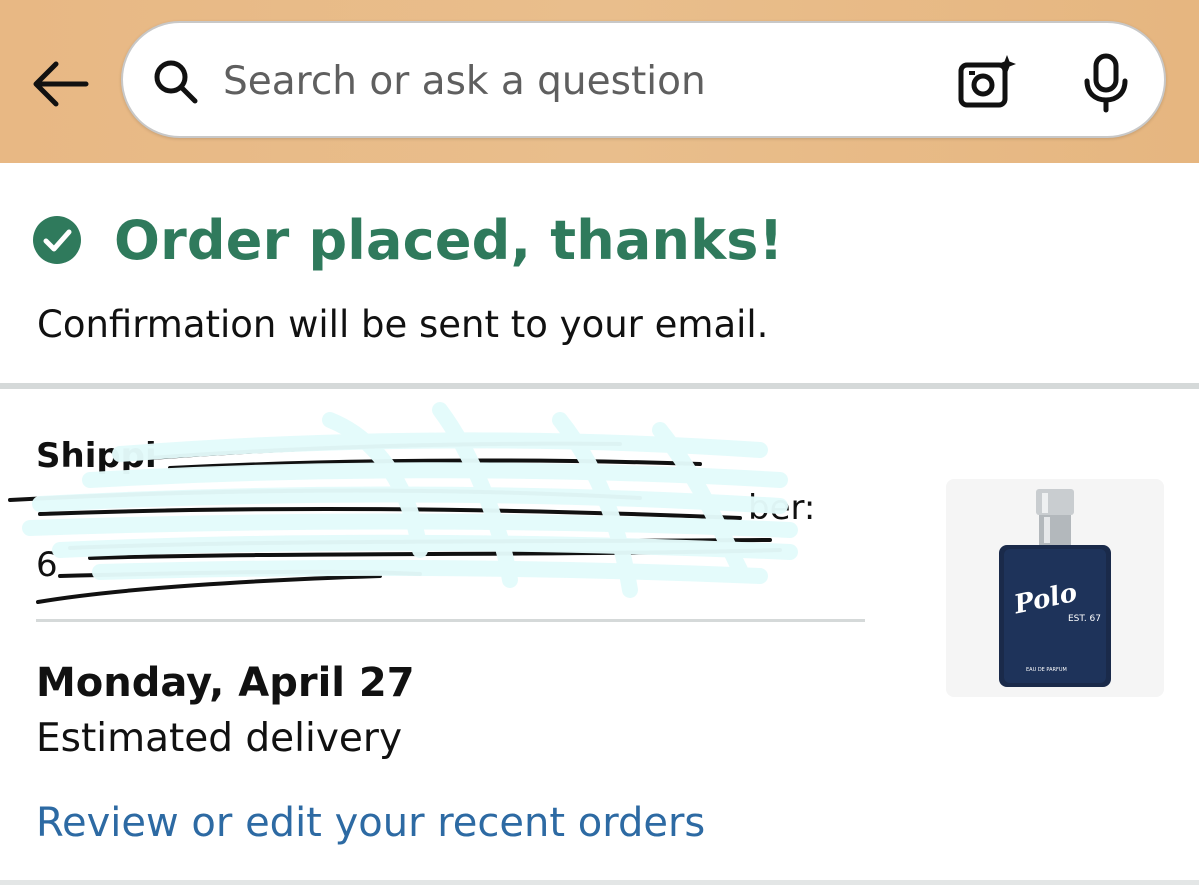 The width and height of the screenshot is (1199, 885). Describe the element at coordinates (782, 508) in the screenshot. I see `shipping-number-fragment: ber:` at that location.